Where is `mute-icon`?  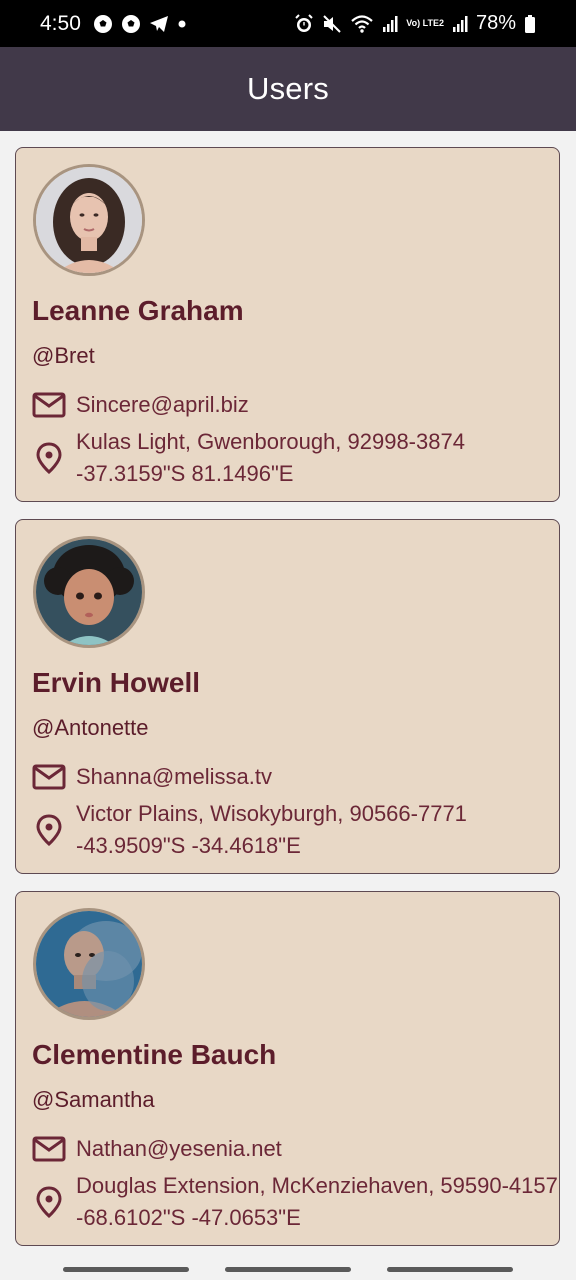
mute-icon is located at coordinates (332, 24).